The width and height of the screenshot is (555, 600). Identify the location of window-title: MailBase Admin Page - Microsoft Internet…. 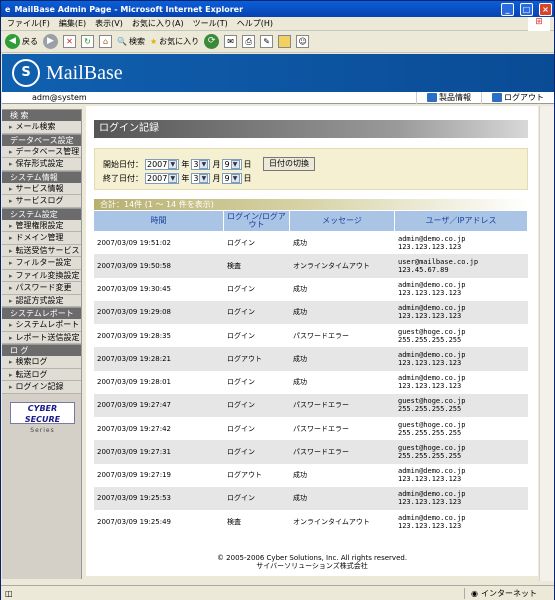
(129, 9).